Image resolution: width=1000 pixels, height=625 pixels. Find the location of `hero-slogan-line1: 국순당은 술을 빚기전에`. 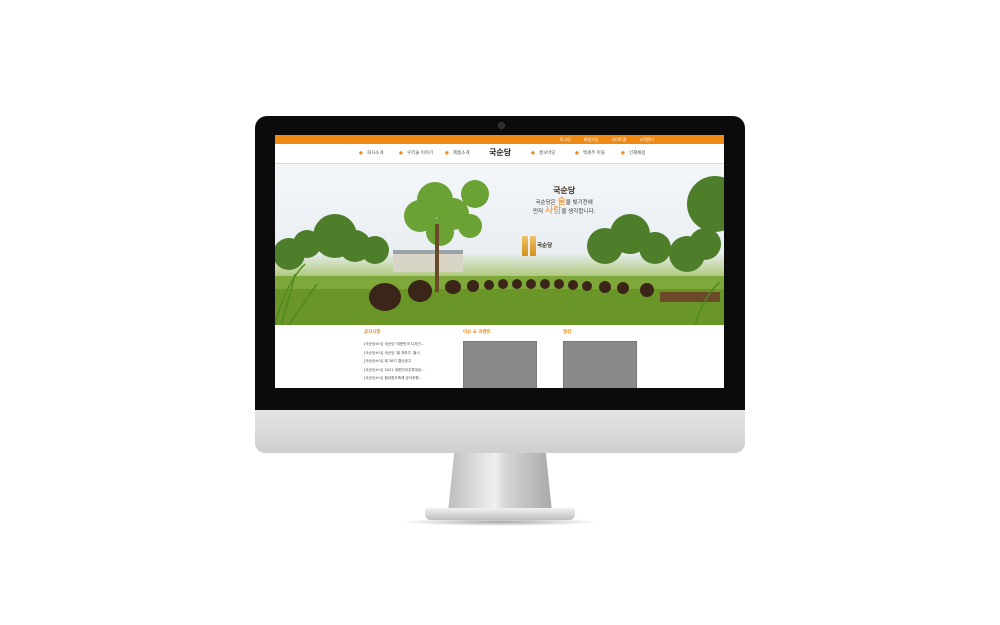

hero-slogan-line1: 국순당은 술을 빚기전에 is located at coordinates (564, 202).